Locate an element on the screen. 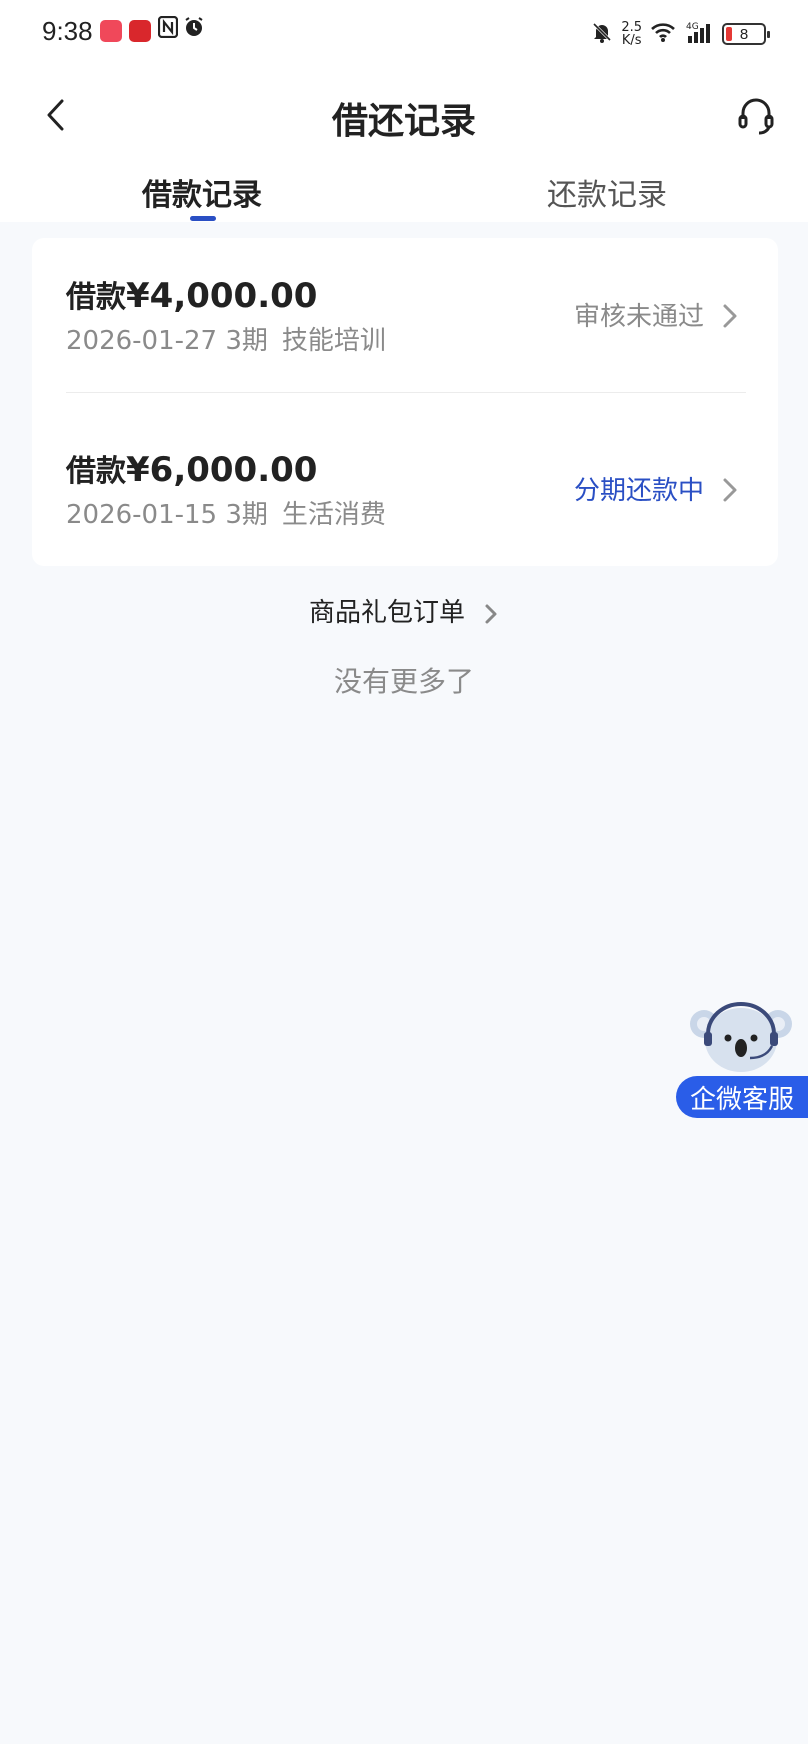  status-time: 9:38 is located at coordinates (67, 31).